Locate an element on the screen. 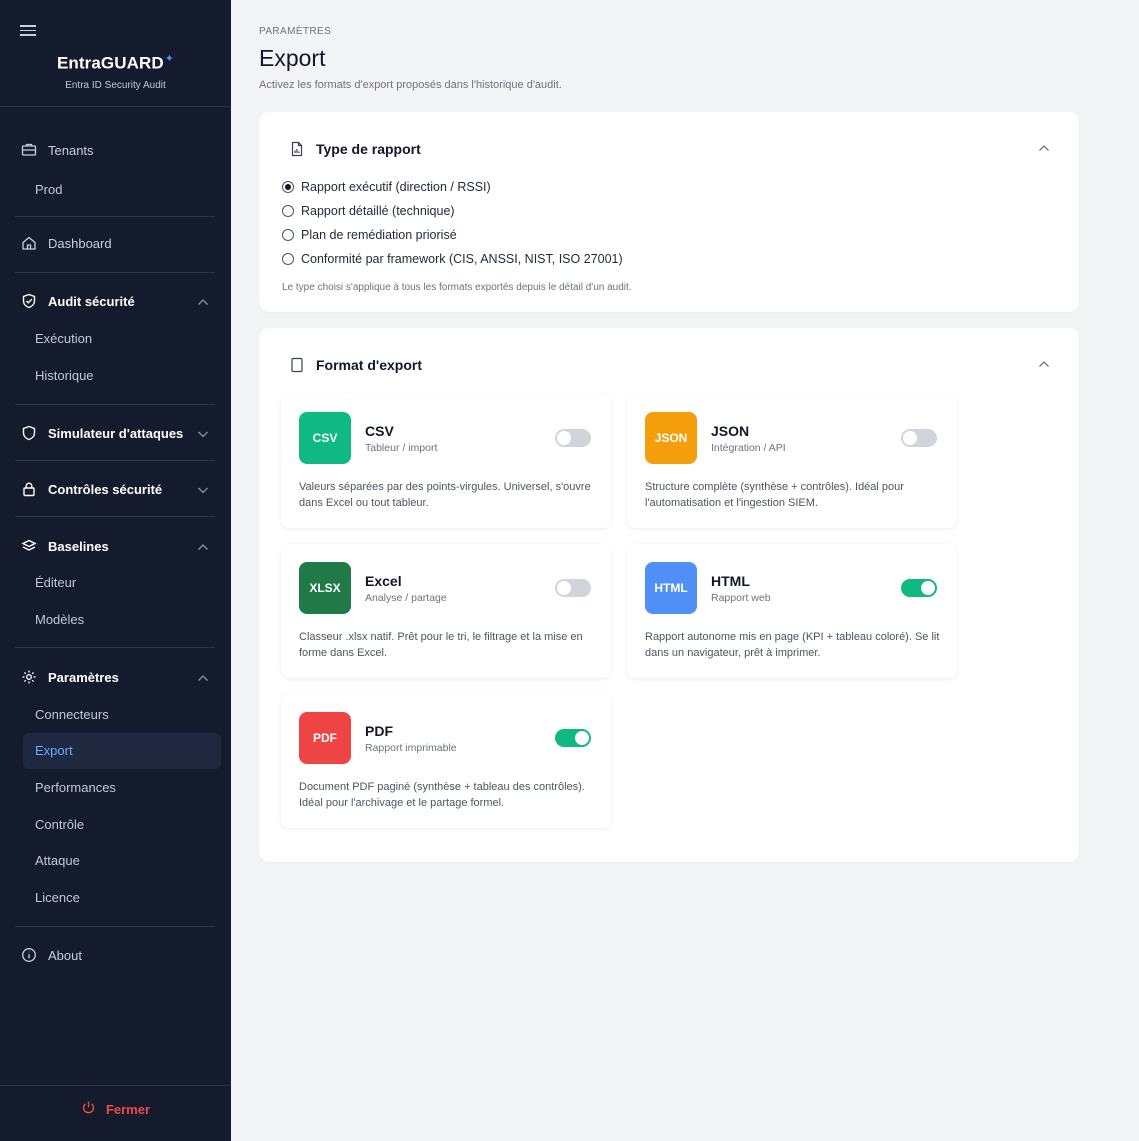 The height and width of the screenshot is (1141, 1139). sidebar-item-historique: Historique is located at coordinates (64, 375).